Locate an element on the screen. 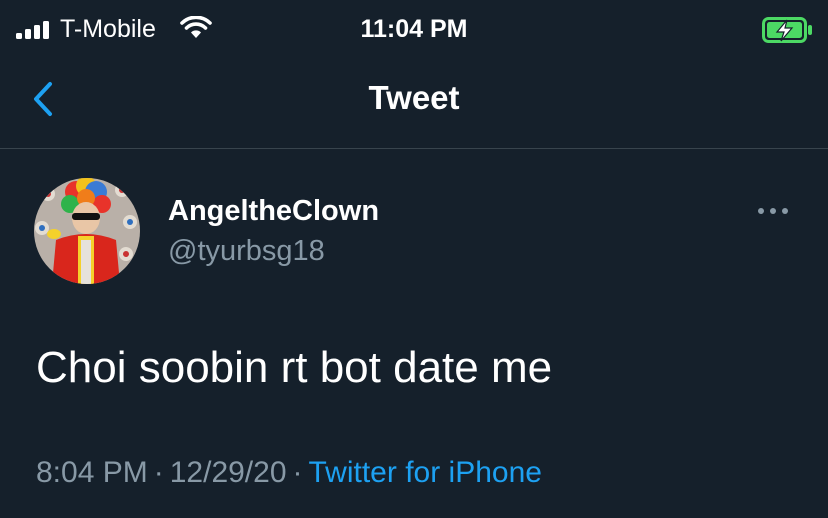  clown-avatar is located at coordinates (87, 231).